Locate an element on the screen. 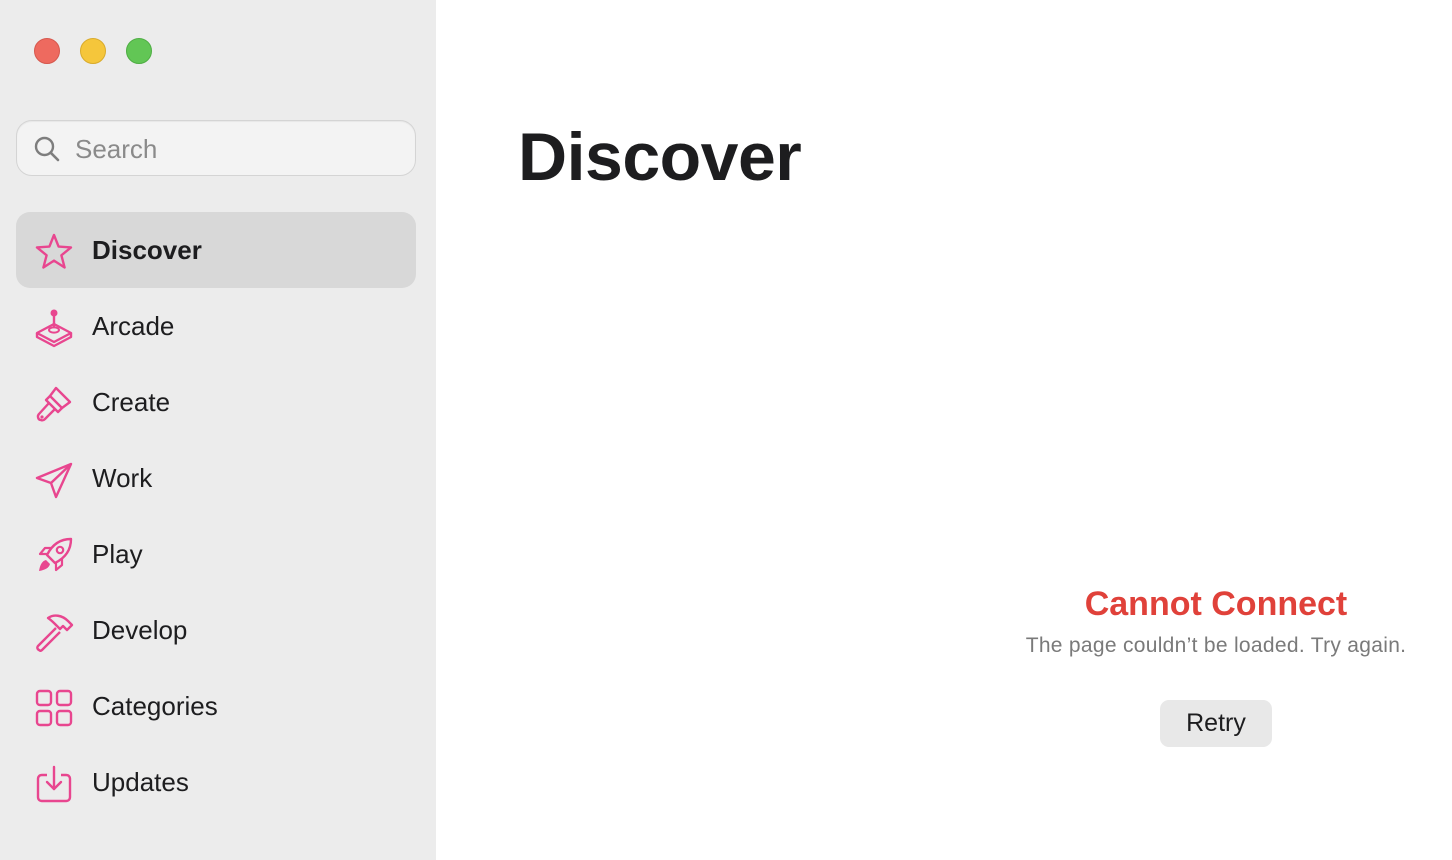  window-controls is located at coordinates (93, 51).